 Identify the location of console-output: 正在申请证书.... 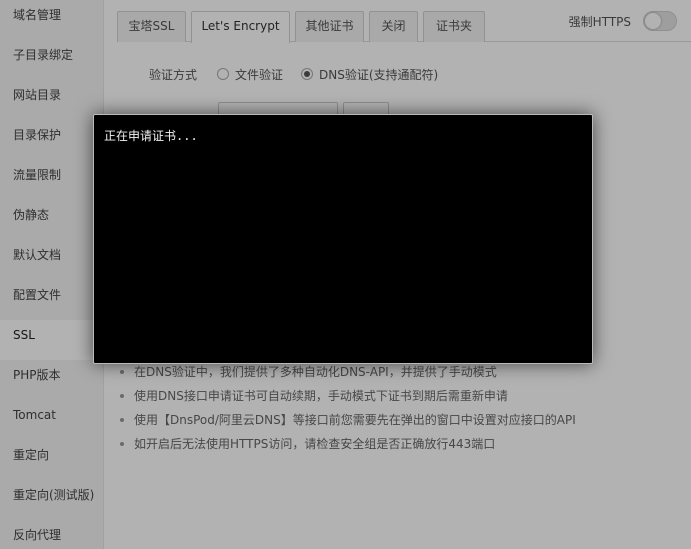
(151, 136).